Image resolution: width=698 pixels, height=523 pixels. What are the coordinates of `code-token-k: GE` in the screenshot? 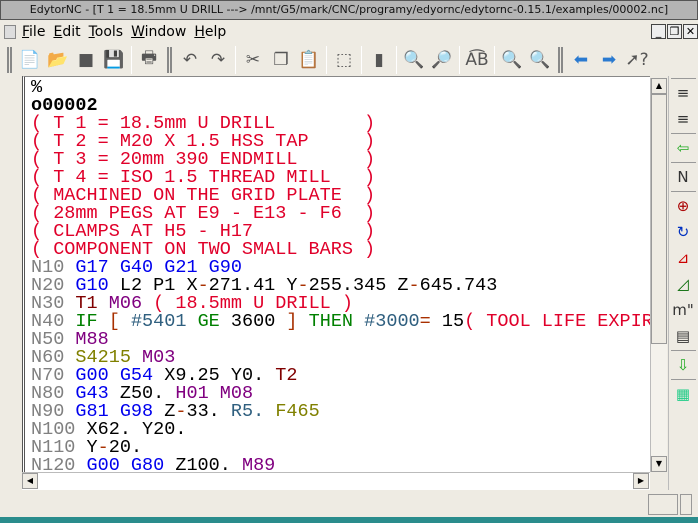 It's located at (214, 321).